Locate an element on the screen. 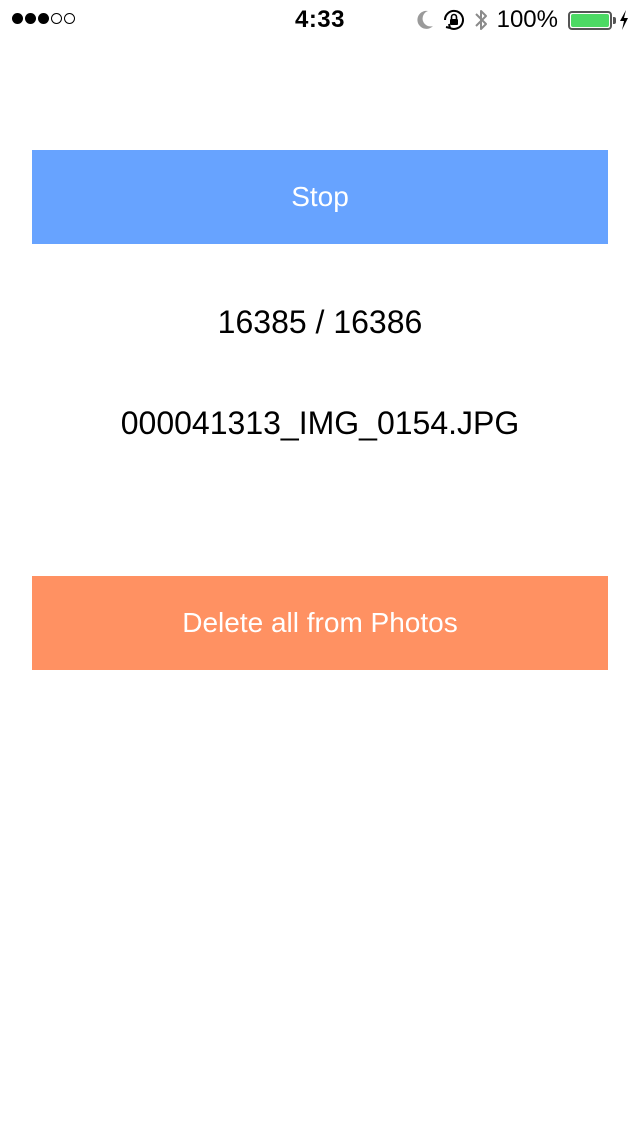 Image resolution: width=640 pixels, height=1136 pixels. bluetooth-icon is located at coordinates (481, 20).